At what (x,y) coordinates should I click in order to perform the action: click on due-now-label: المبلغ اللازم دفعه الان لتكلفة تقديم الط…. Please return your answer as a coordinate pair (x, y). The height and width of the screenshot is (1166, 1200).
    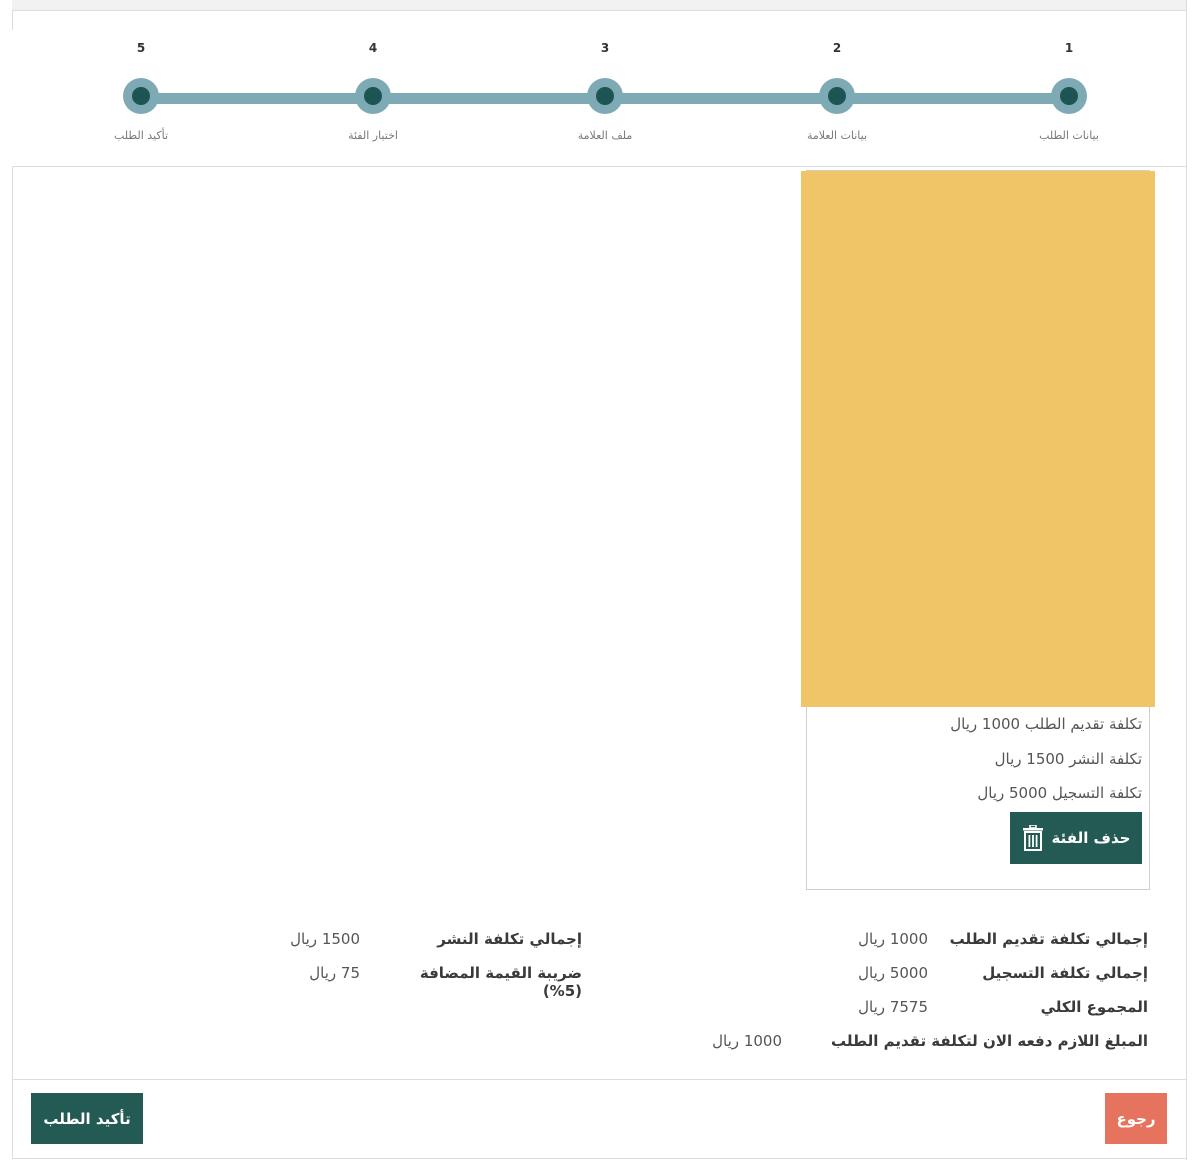
    Looking at the image, I should click on (989, 1041).